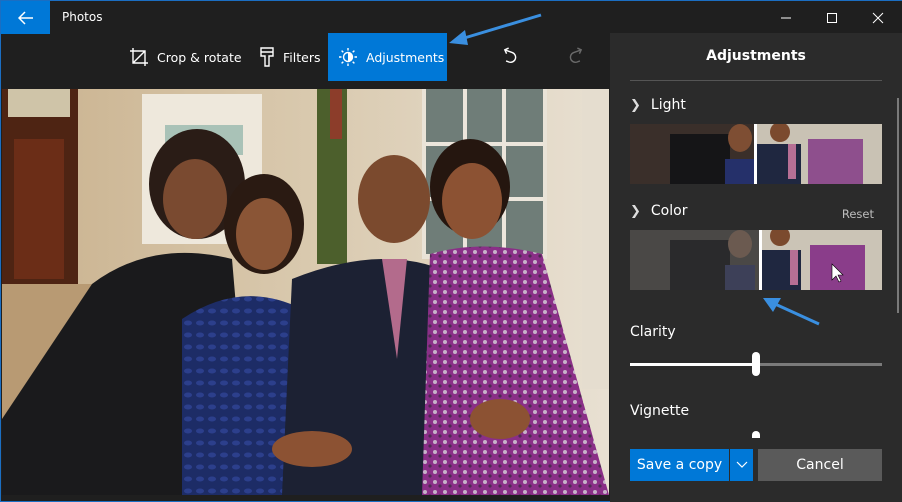 This screenshot has height=502, width=902. I want to click on filters-label: Filters, so click(302, 57).